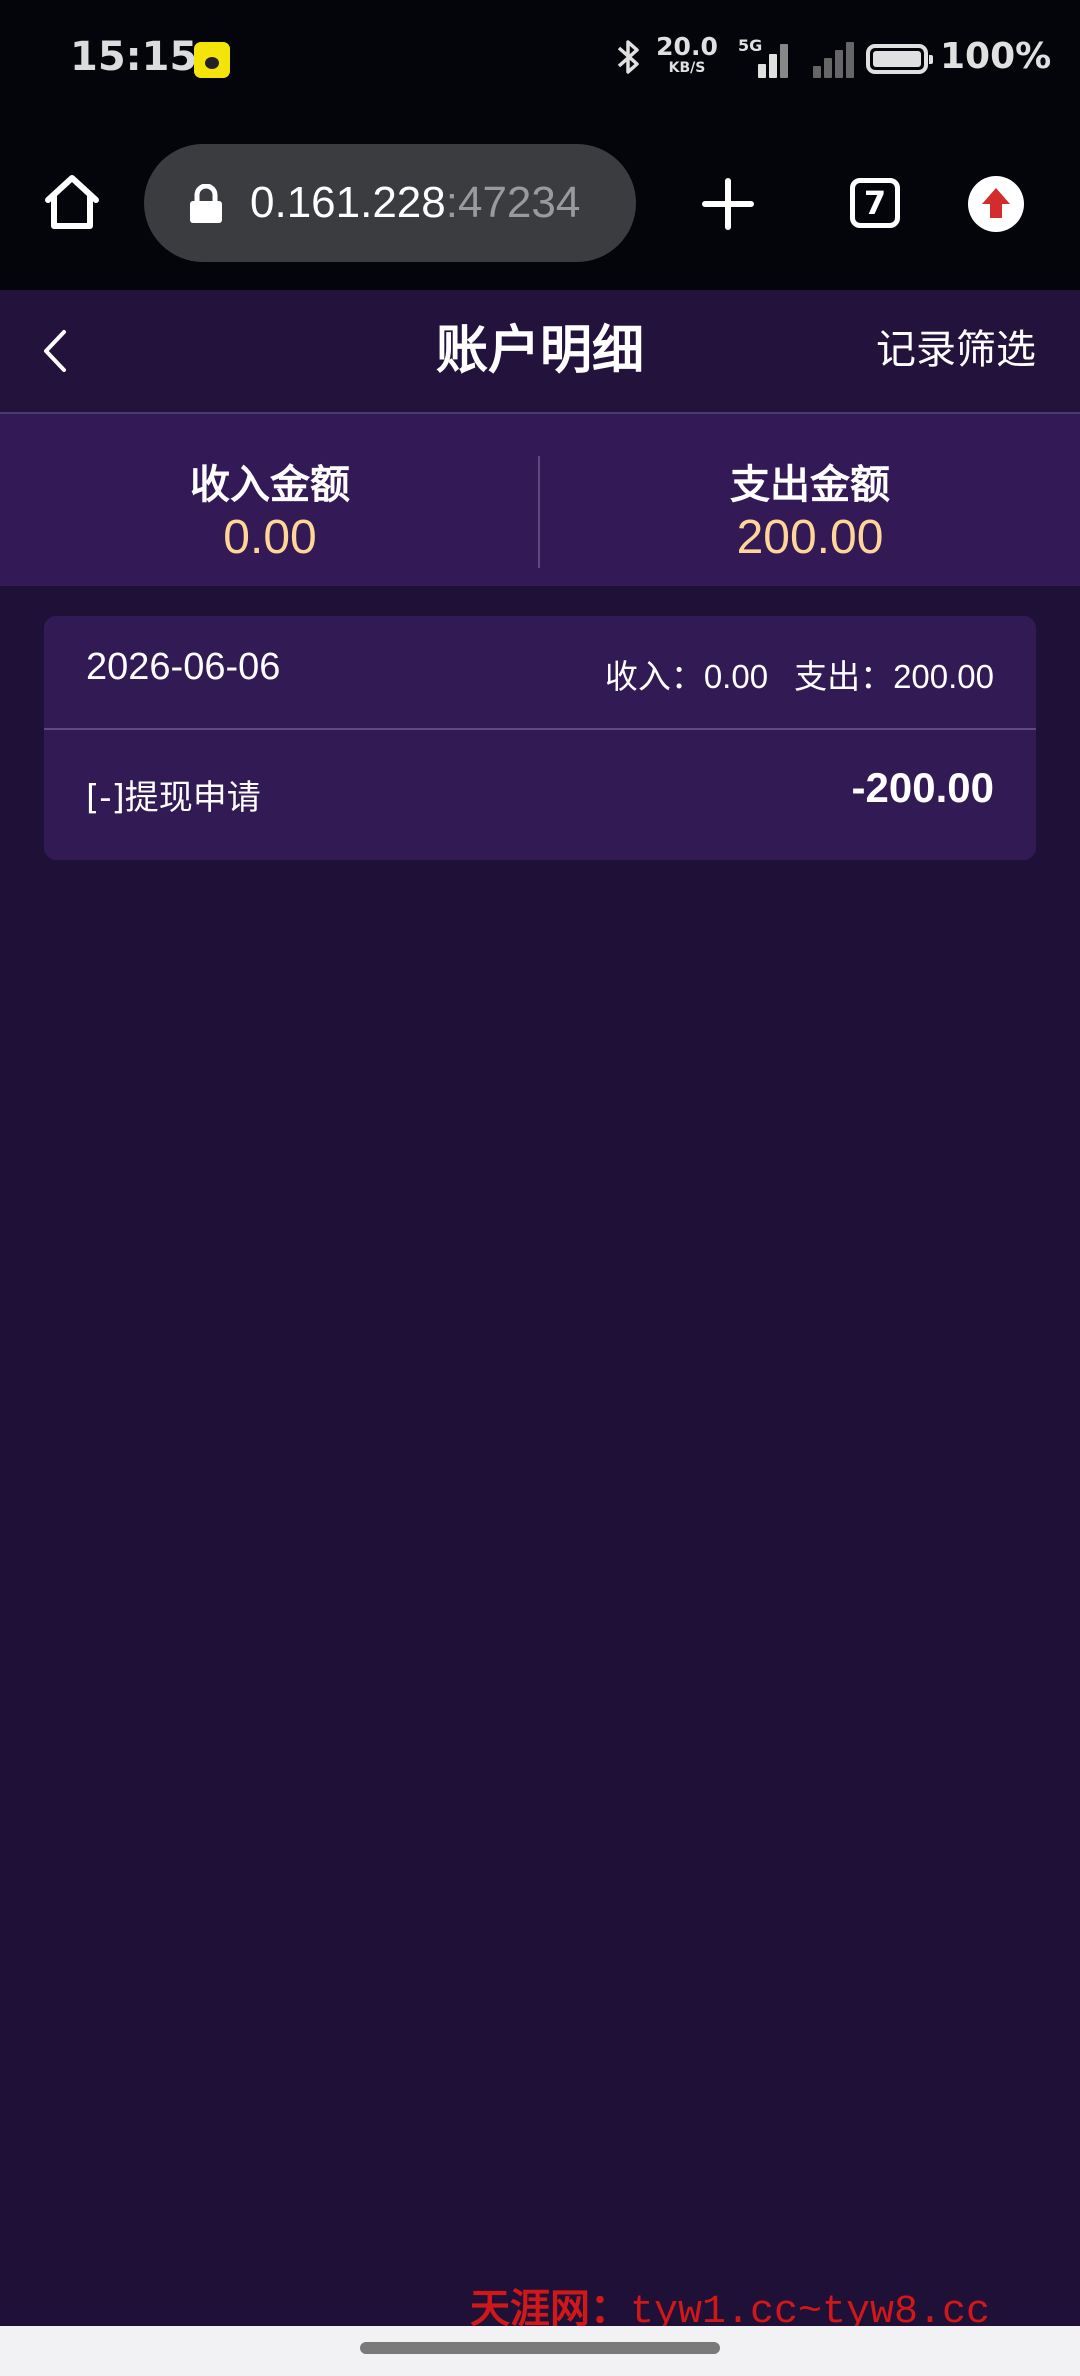  What do you see at coordinates (270, 537) in the screenshot?
I see `income-value: 0.00` at bounding box center [270, 537].